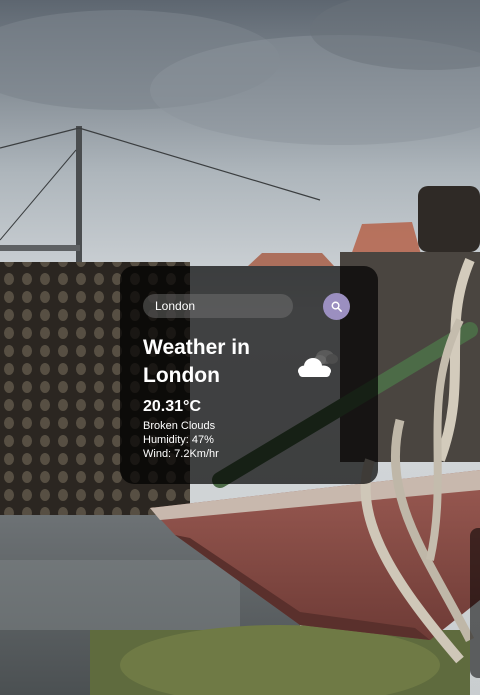  What do you see at coordinates (181, 454) in the screenshot?
I see `wind-speed: Wind: 7.2Km/hr` at bounding box center [181, 454].